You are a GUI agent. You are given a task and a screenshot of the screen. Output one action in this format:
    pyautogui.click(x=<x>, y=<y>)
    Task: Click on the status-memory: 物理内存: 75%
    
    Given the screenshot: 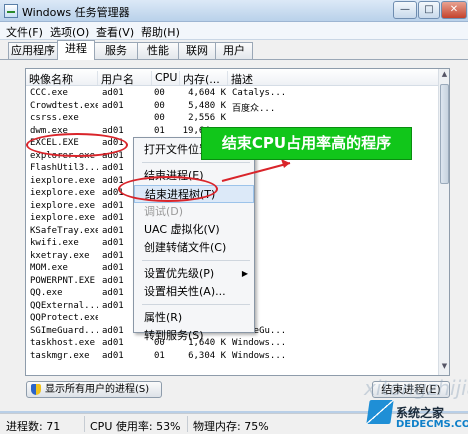 What is the action you would take?
    pyautogui.click(x=231, y=426)
    